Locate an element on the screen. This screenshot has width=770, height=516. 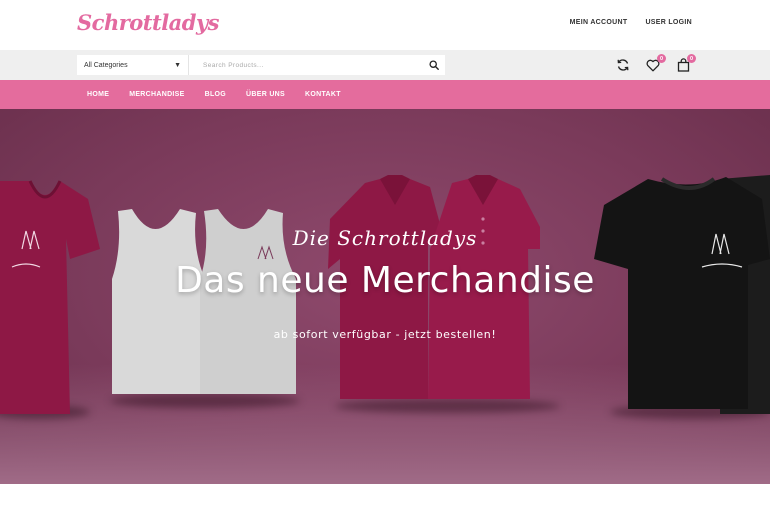
nav-item-home: HOME is located at coordinates (98, 94).